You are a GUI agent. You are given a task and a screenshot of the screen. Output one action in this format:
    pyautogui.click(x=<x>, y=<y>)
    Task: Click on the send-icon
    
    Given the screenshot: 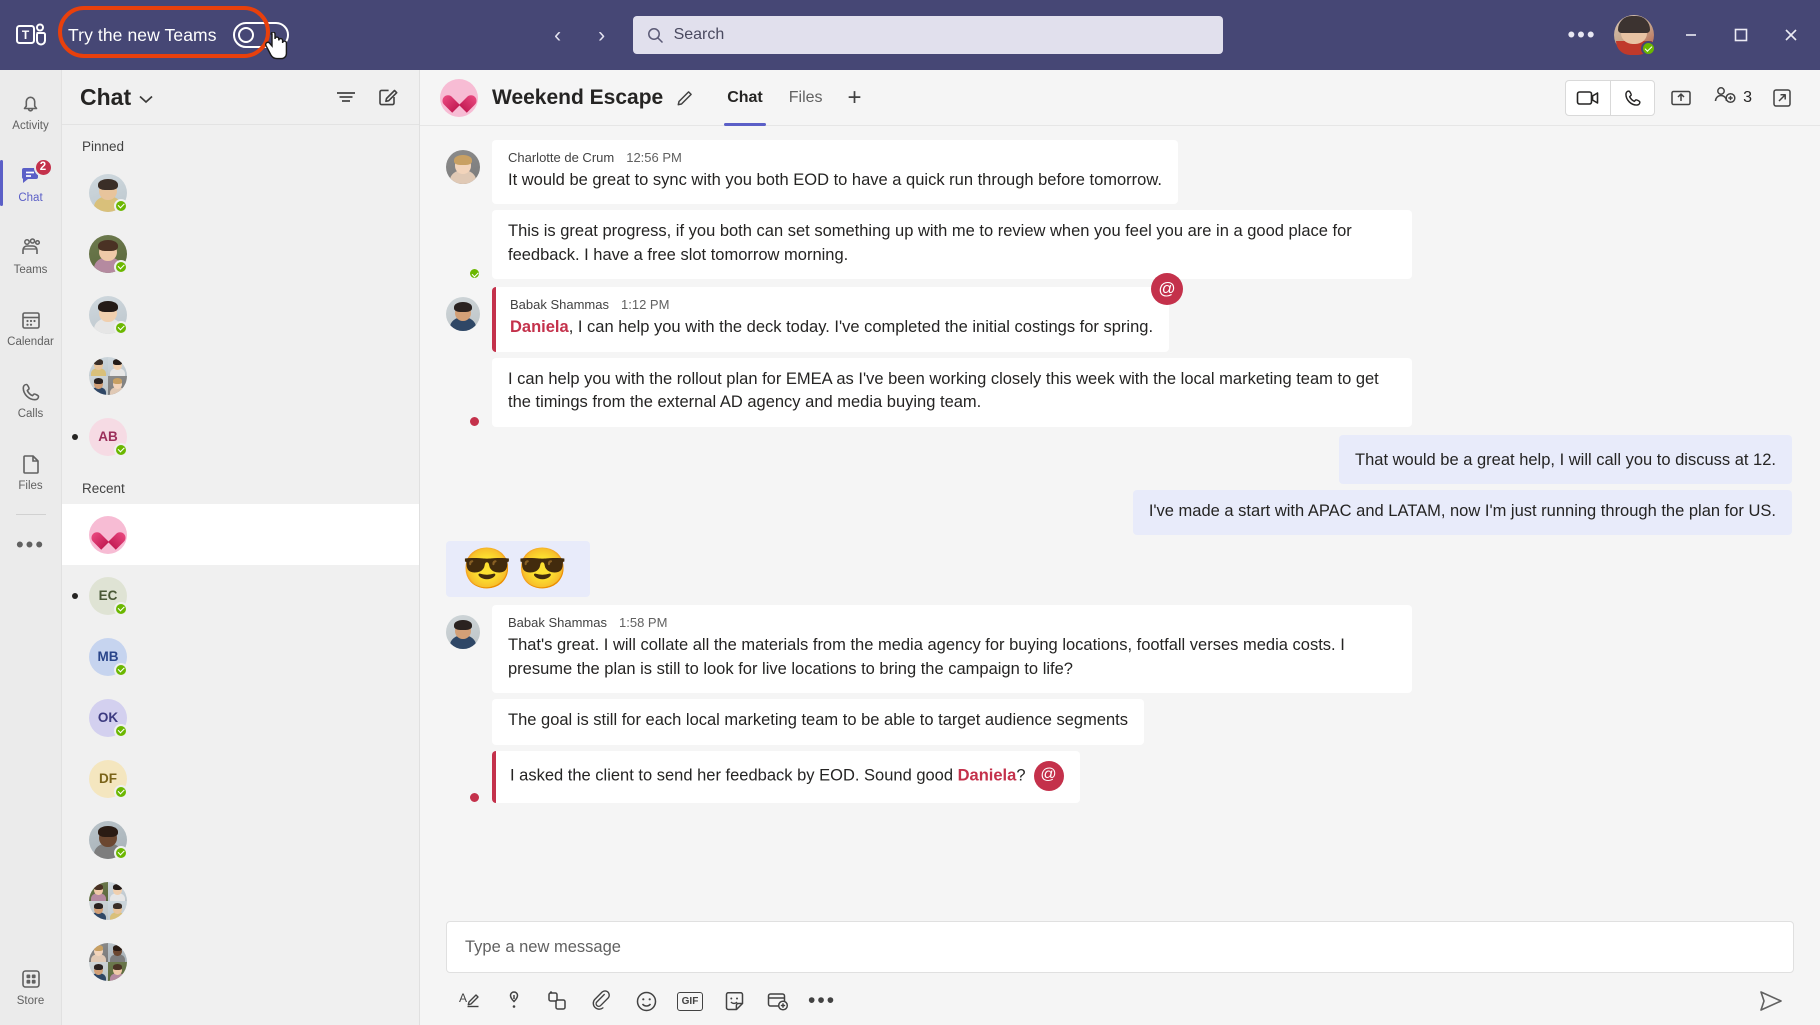 What is the action you would take?
    pyautogui.click(x=1774, y=1001)
    